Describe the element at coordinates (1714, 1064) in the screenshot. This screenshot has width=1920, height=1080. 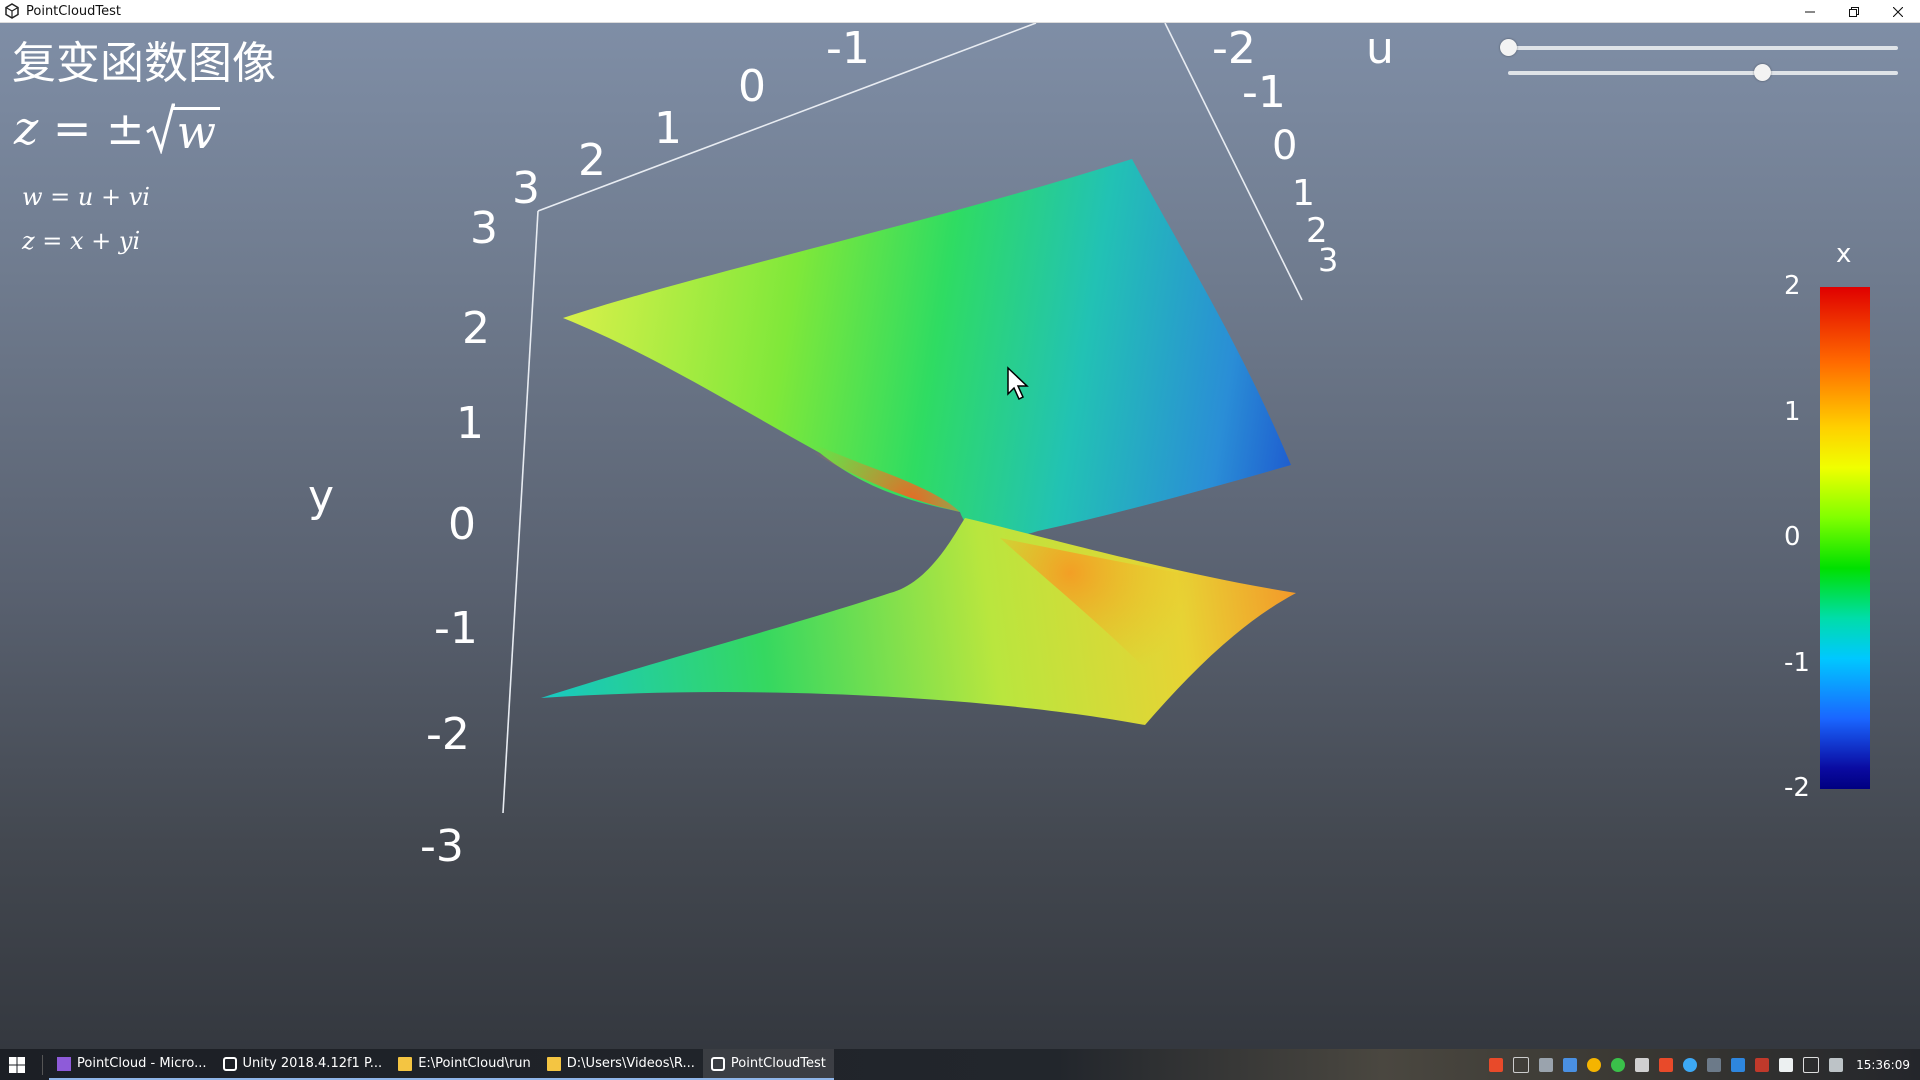
I see `app-tray-icon` at that location.